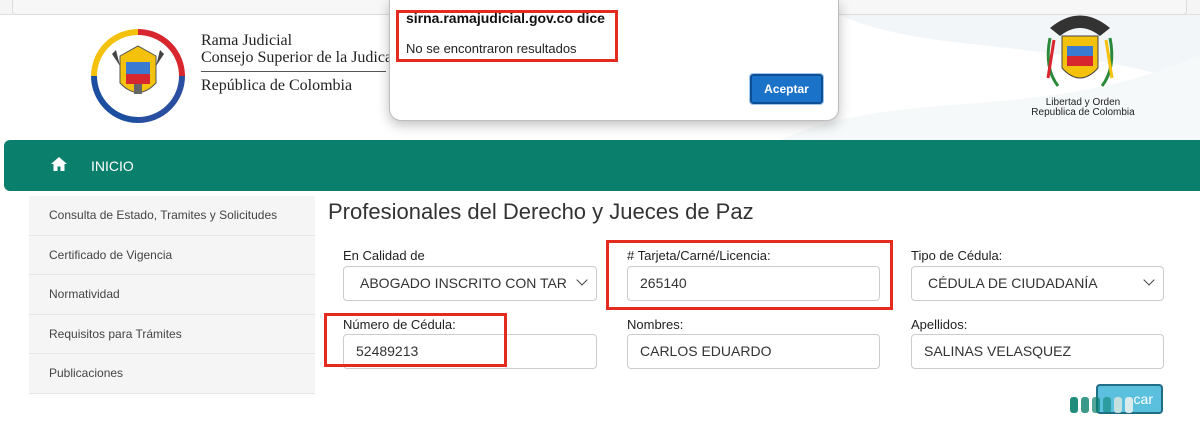 The height and width of the screenshot is (431, 1200). I want to click on calidad-select: ABOGADO INSCRITO CON TAR, so click(470, 283).